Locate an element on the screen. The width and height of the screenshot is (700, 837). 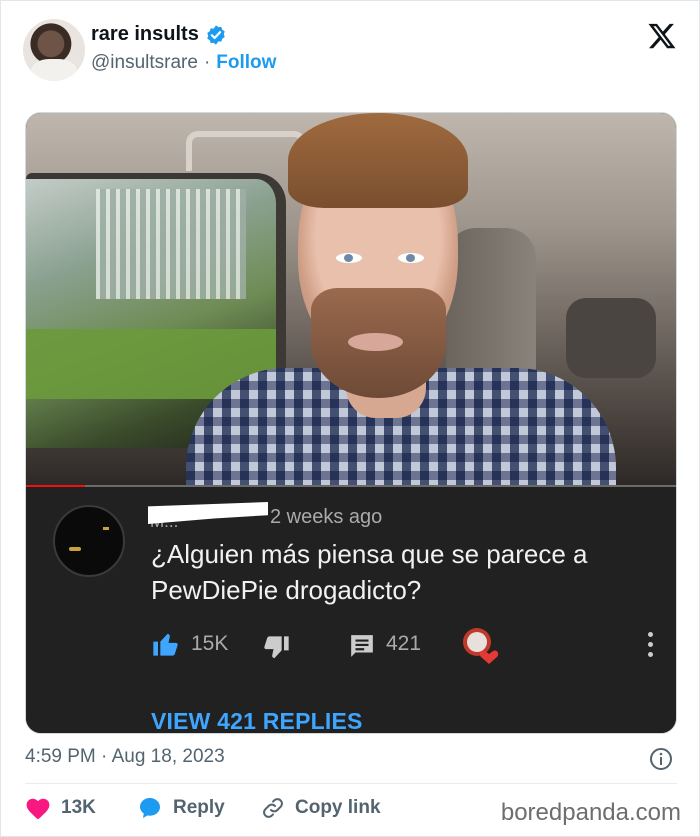
avatar is located at coordinates (54, 50).